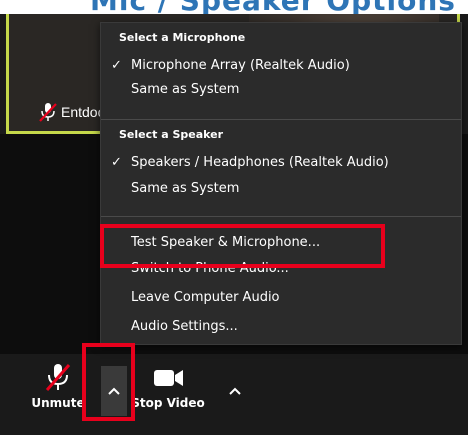  I want to click on microphone-section-header: Select a Microphone, so click(182, 37).